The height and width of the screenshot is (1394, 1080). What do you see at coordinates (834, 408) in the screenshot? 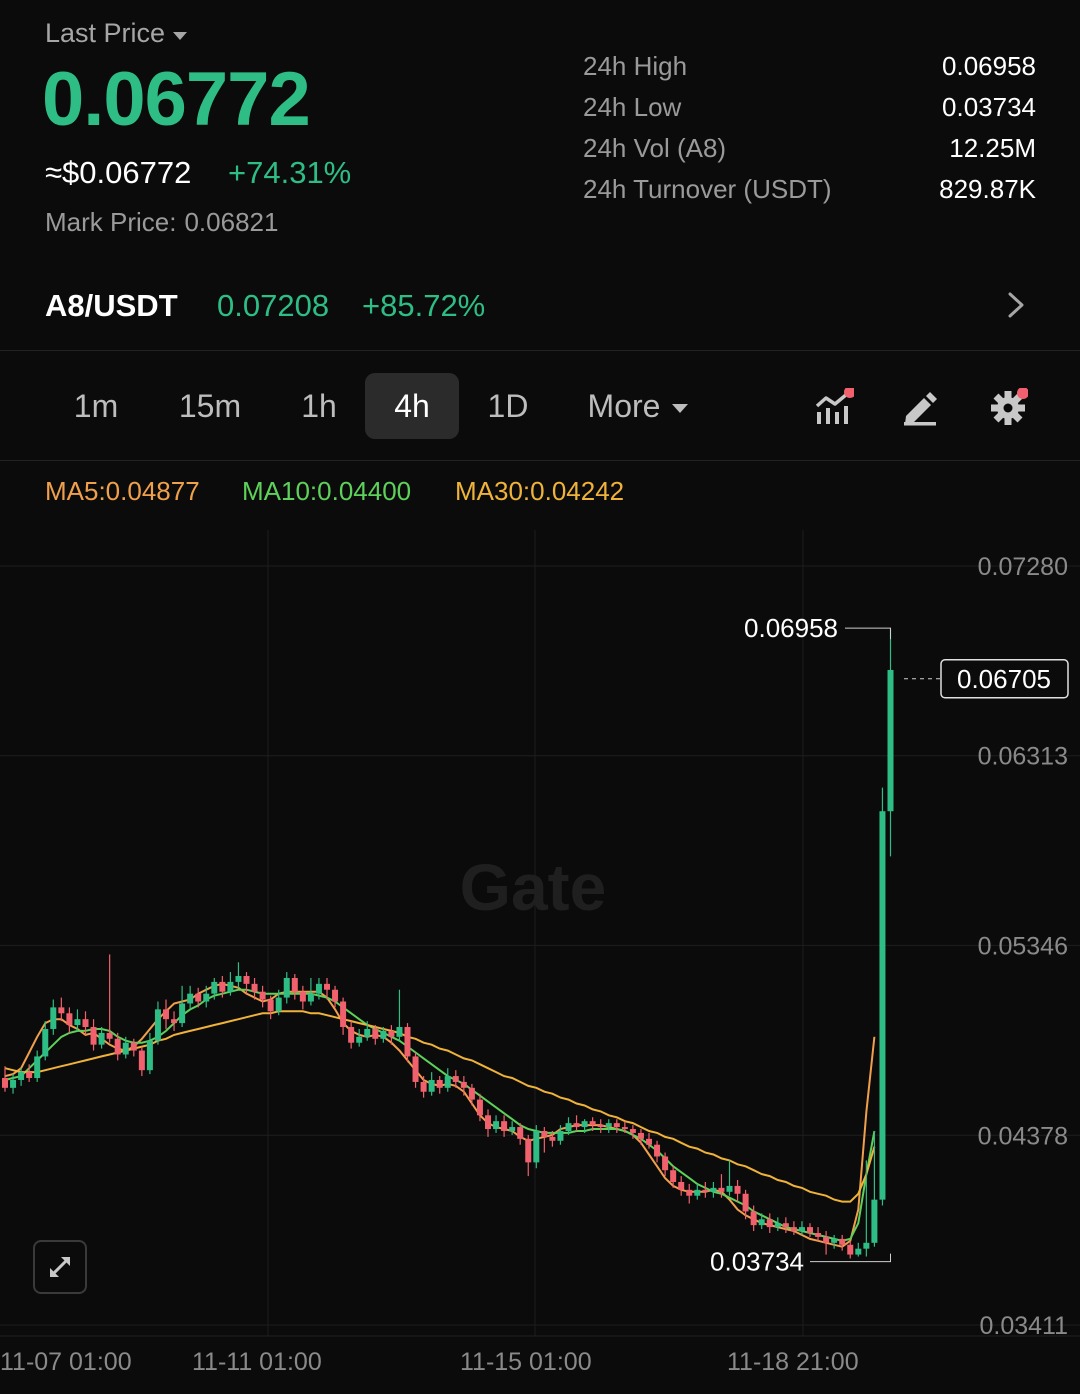
I see `indicators-icon` at bounding box center [834, 408].